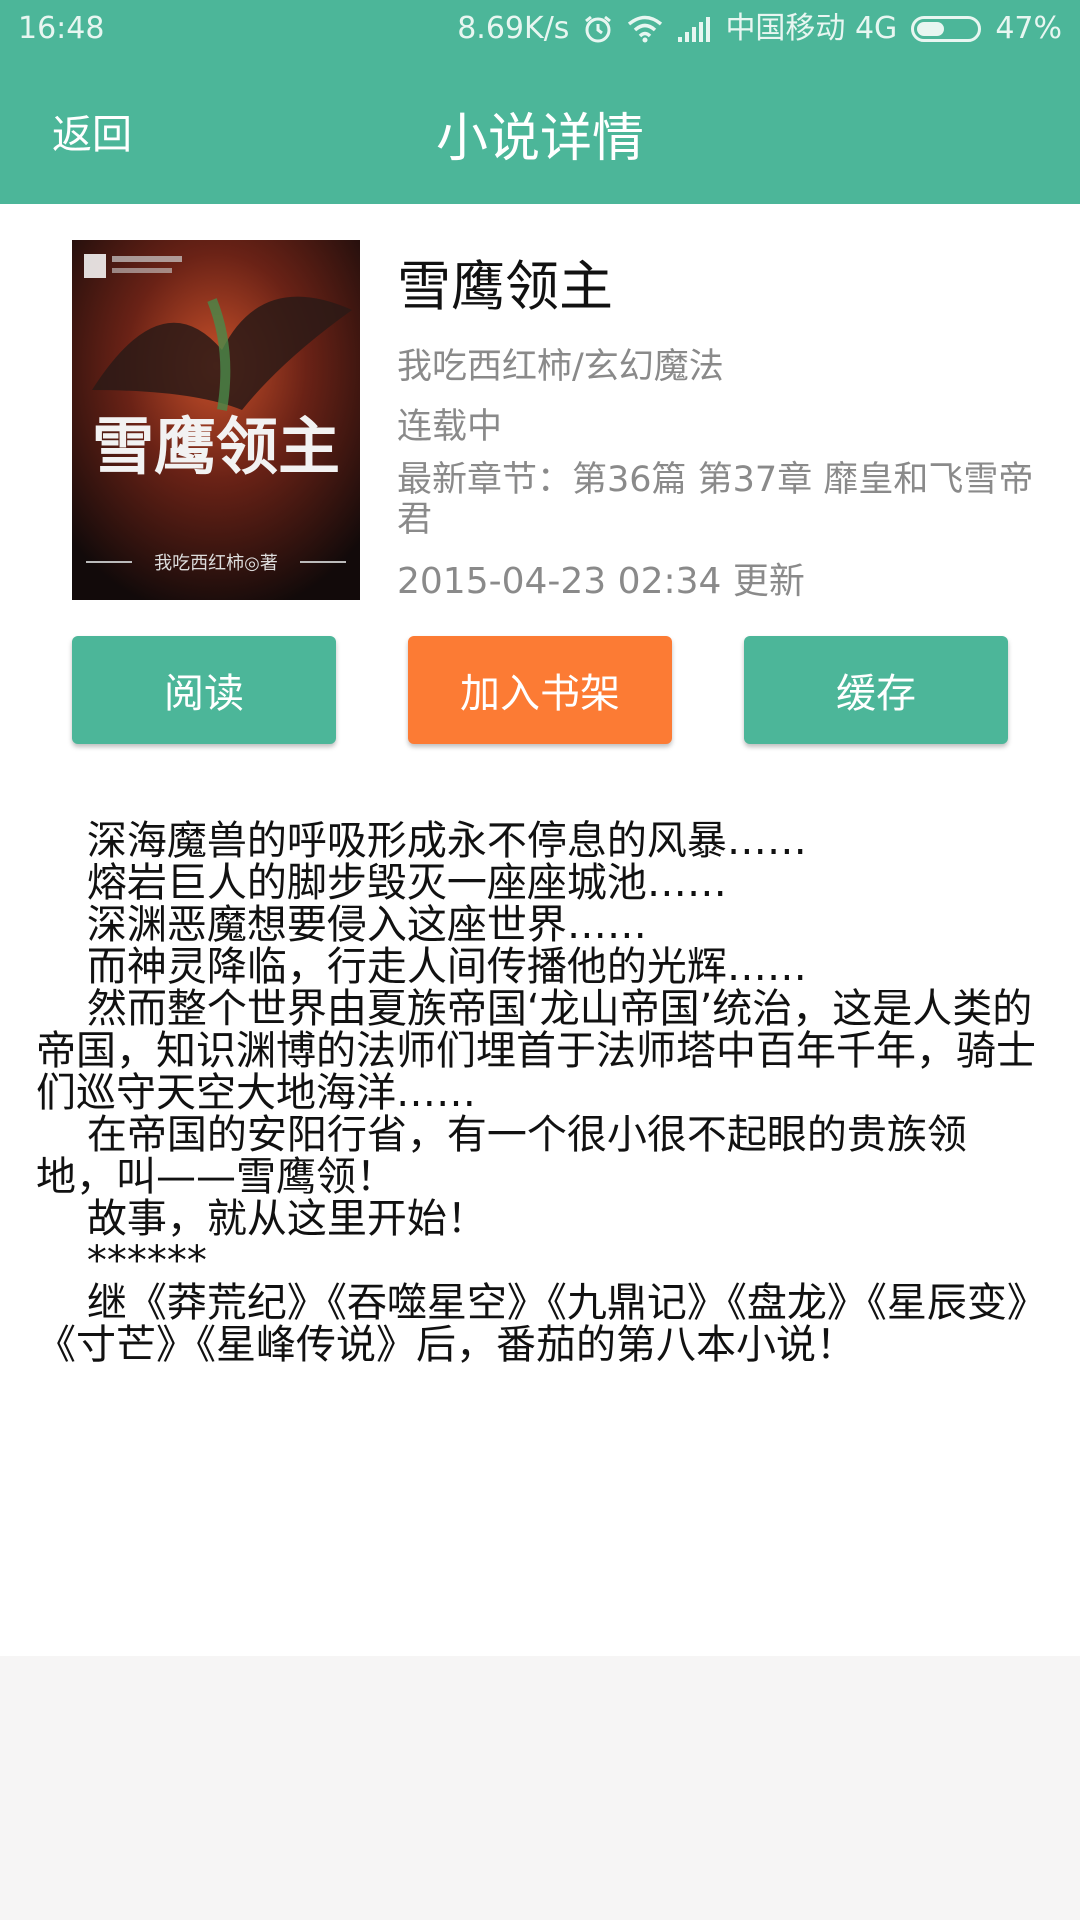 Image resolution: width=1080 pixels, height=1920 pixels. I want to click on book-cover: 雪鹰领主 我吃西红柿◎著, so click(216, 420).